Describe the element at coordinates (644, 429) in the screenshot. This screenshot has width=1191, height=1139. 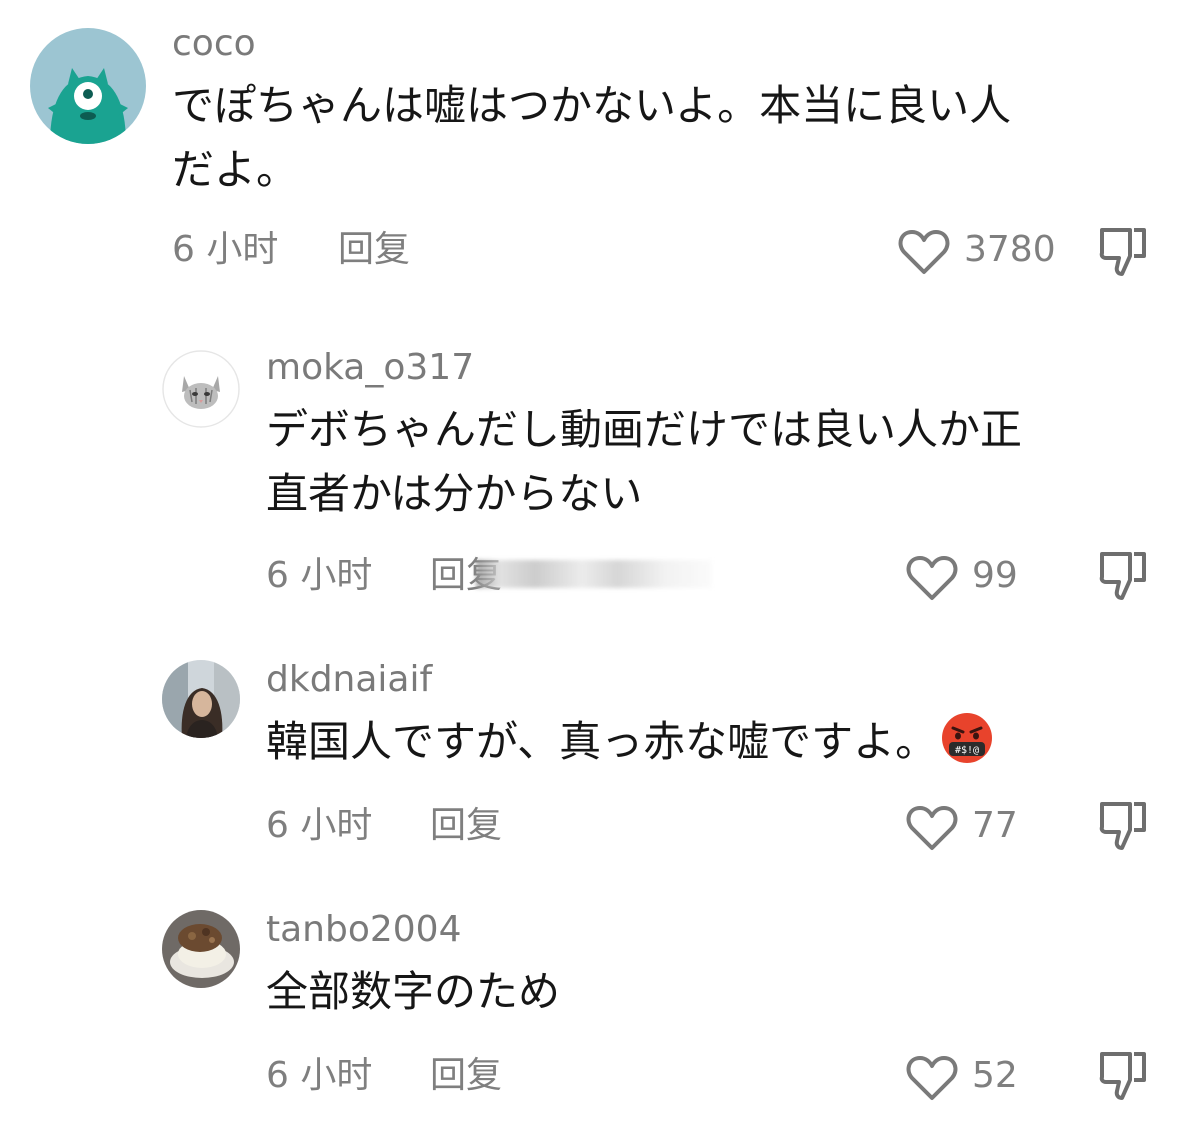
I see `comment-text: デボちゃんだし動画だけでは良い人か正` at that location.